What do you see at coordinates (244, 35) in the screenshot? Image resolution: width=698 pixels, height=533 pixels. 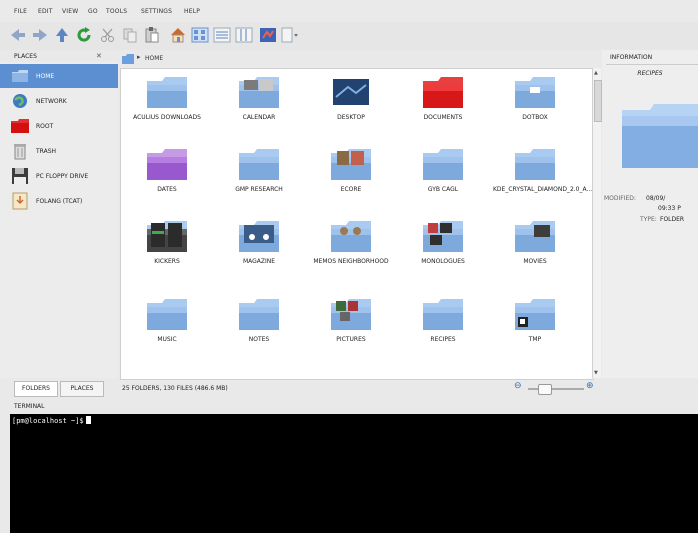 I see `column-view-button` at bounding box center [244, 35].